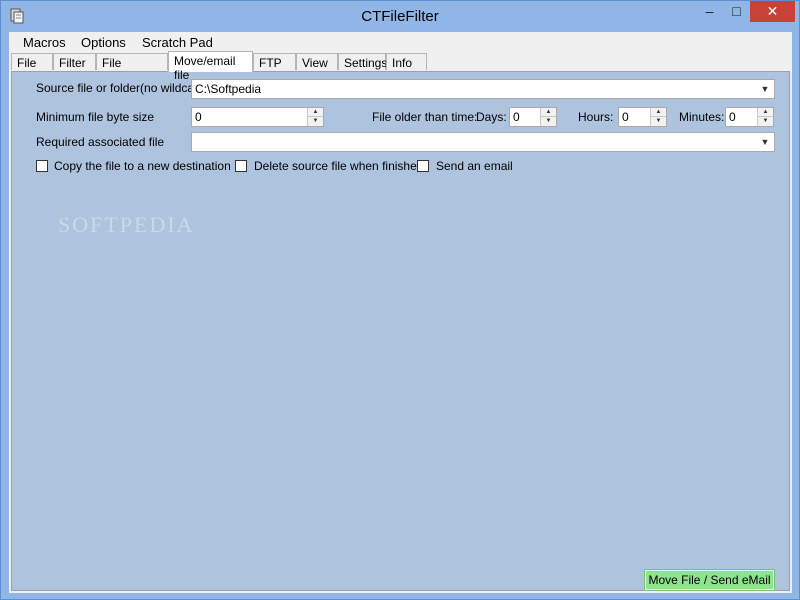 Image resolution: width=800 pixels, height=600 pixels. Describe the element at coordinates (596, 117) in the screenshot. I see `hours-label: Hours:` at that location.